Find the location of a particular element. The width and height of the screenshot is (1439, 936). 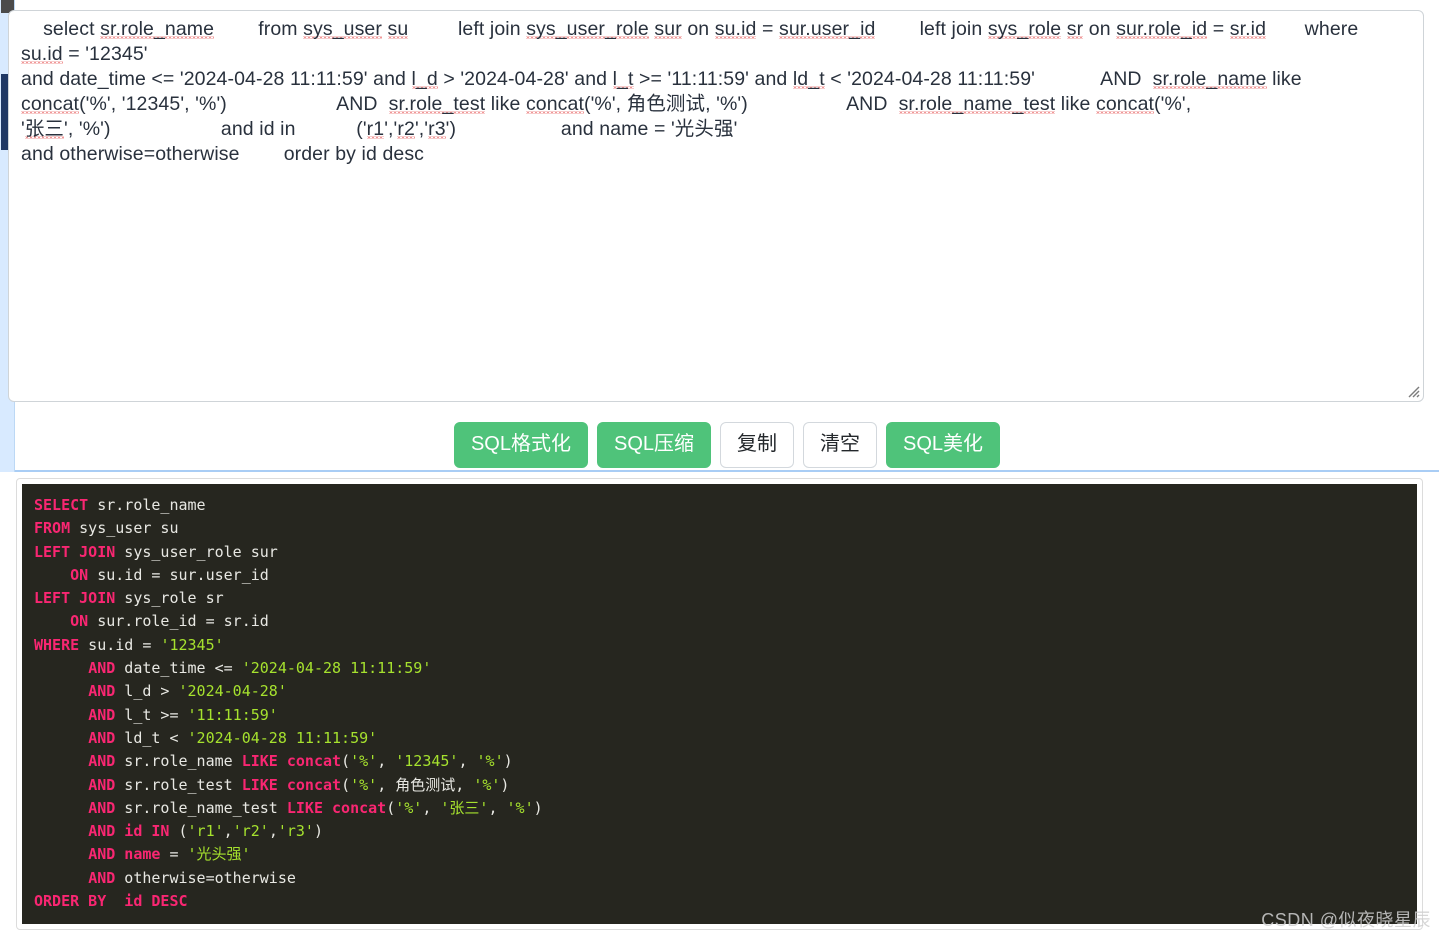

sql-identifier: , 角色测试, is located at coordinates (425, 784).